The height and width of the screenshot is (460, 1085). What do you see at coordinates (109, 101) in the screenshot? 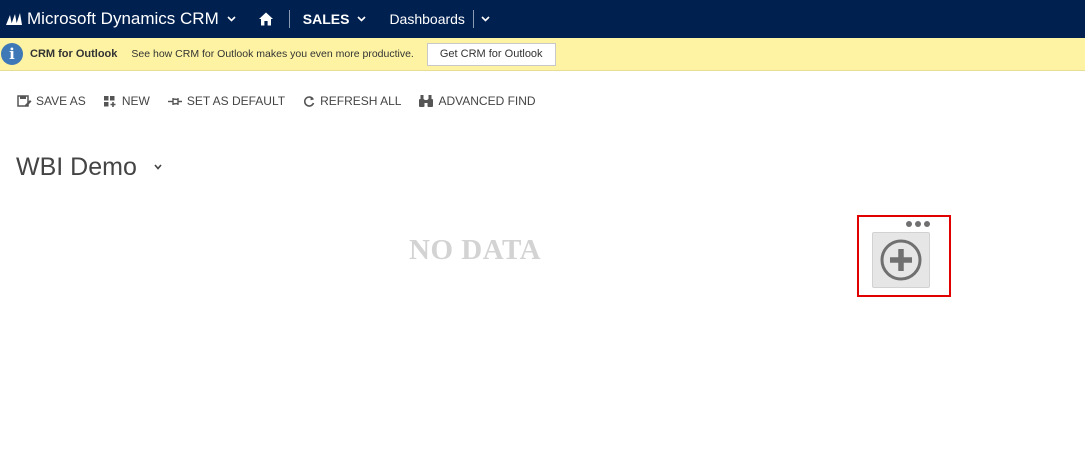
I see `new-icon` at bounding box center [109, 101].